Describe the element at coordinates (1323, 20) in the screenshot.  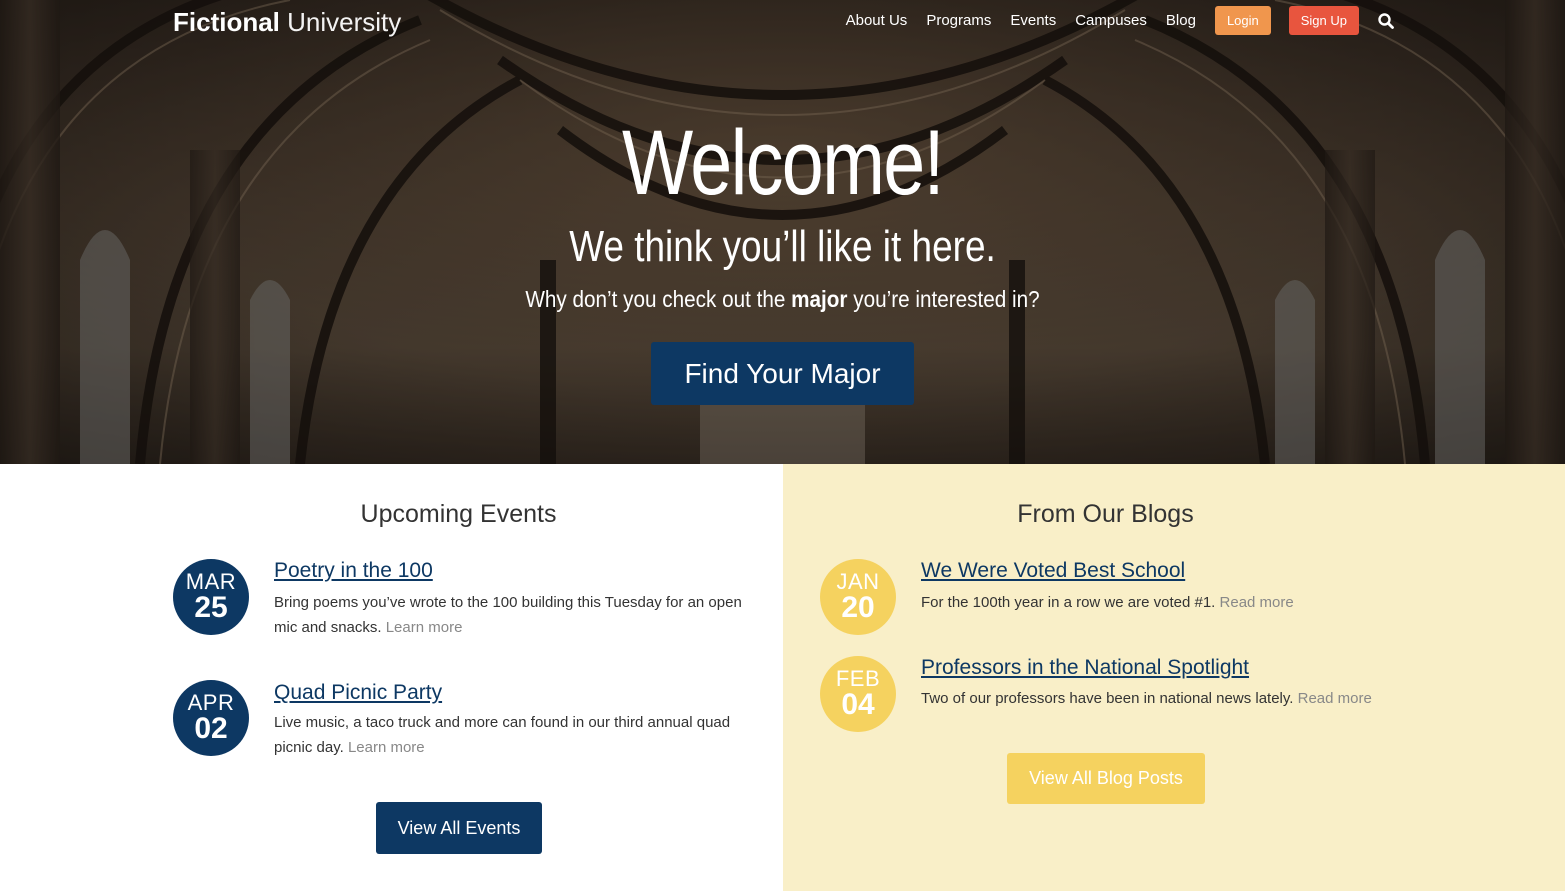
I see `signup-button: Sign Up` at that location.